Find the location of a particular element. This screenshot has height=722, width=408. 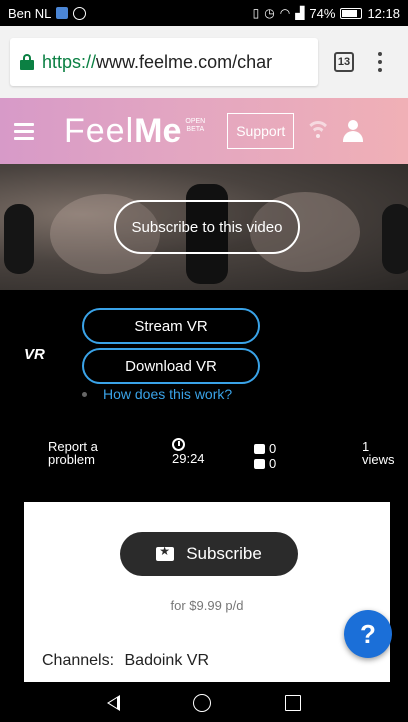

status-bar-right: ▯ ◷ ◠ ▟ 74% 12:18 is located at coordinates (326, 13).